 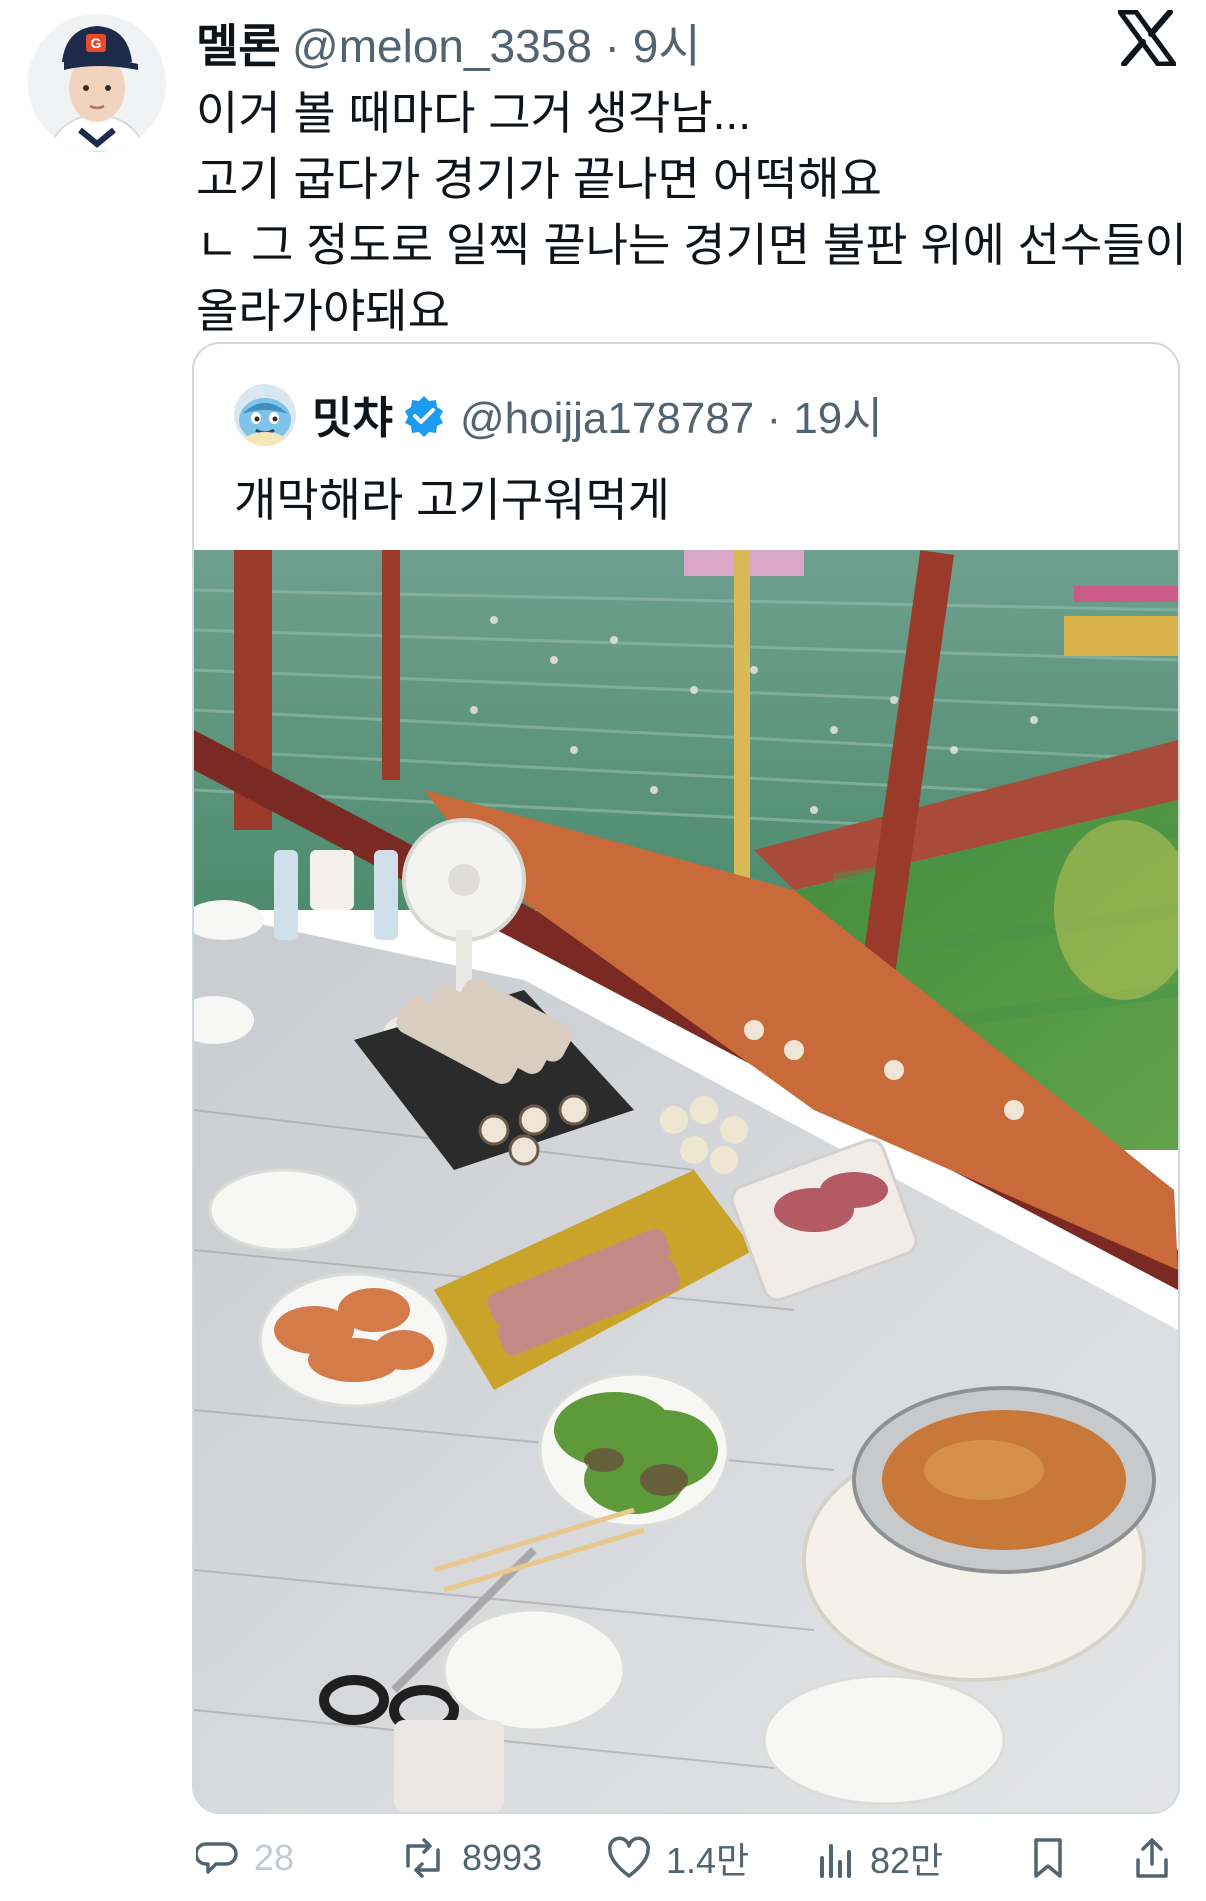 I want to click on quoted-author-avatar, so click(x=265, y=415).